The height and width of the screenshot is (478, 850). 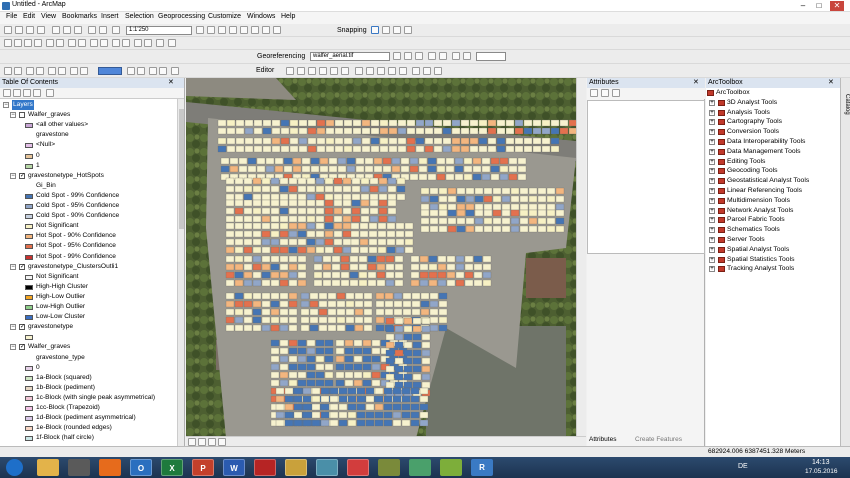 I want to click on menu-file: File, so click(x=11, y=16).